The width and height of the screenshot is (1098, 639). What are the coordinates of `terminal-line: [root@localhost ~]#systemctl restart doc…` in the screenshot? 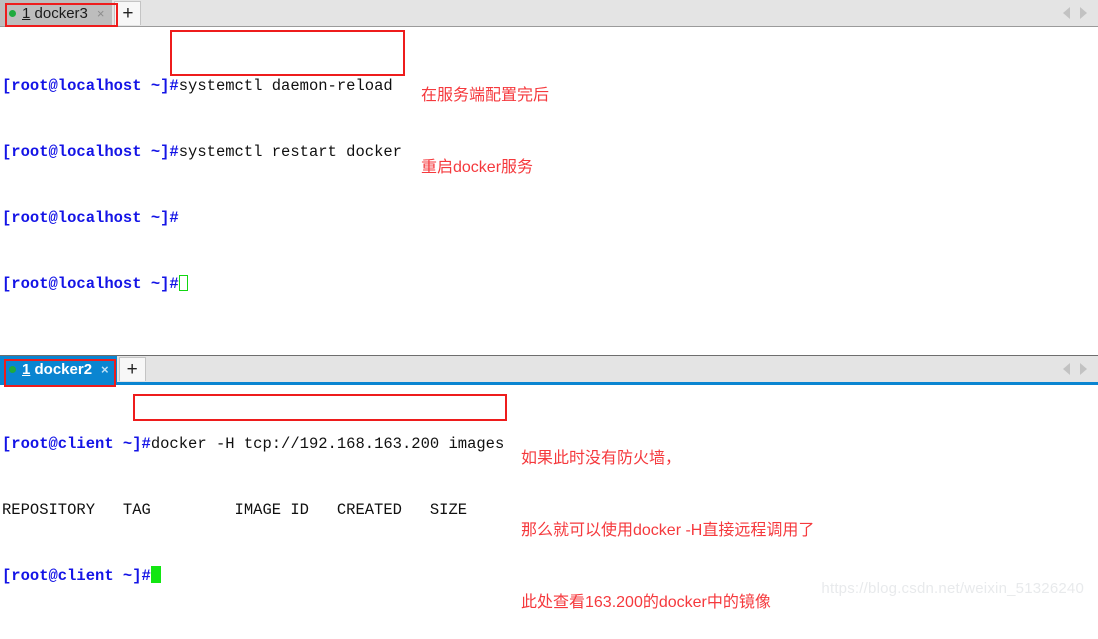 It's located at (550, 152).